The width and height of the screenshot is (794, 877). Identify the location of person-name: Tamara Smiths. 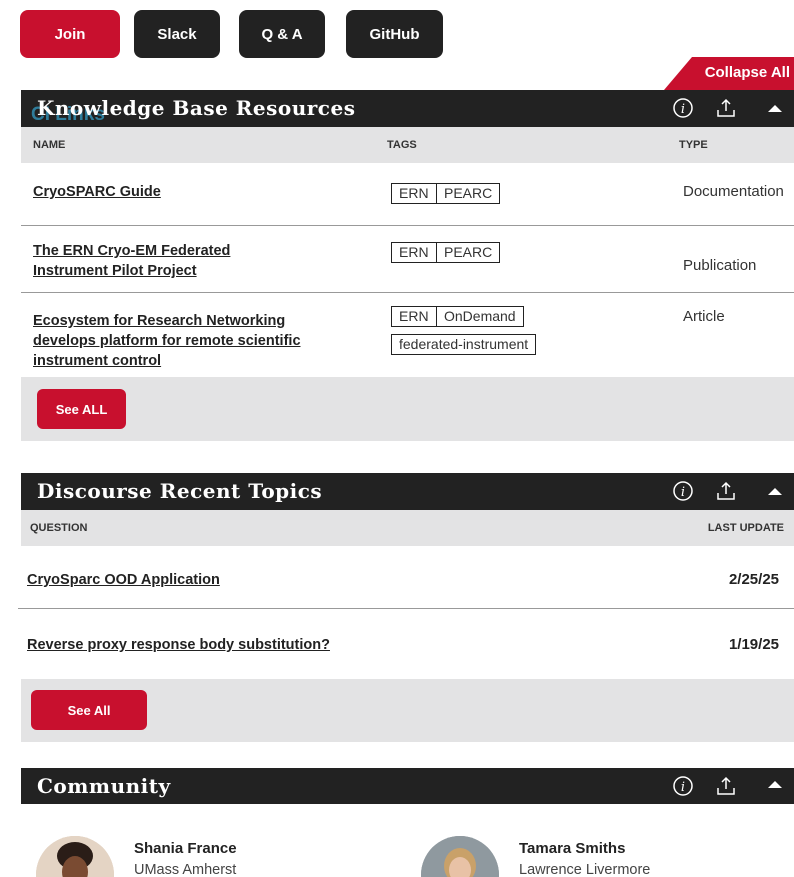
(572, 848).